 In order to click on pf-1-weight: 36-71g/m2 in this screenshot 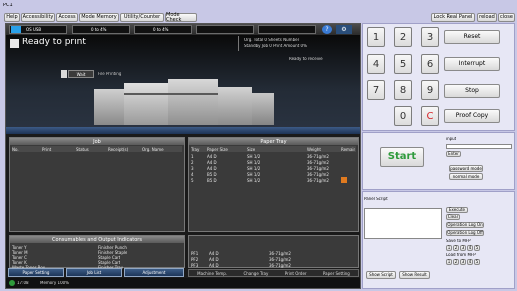, I will do `click(280, 253)`.